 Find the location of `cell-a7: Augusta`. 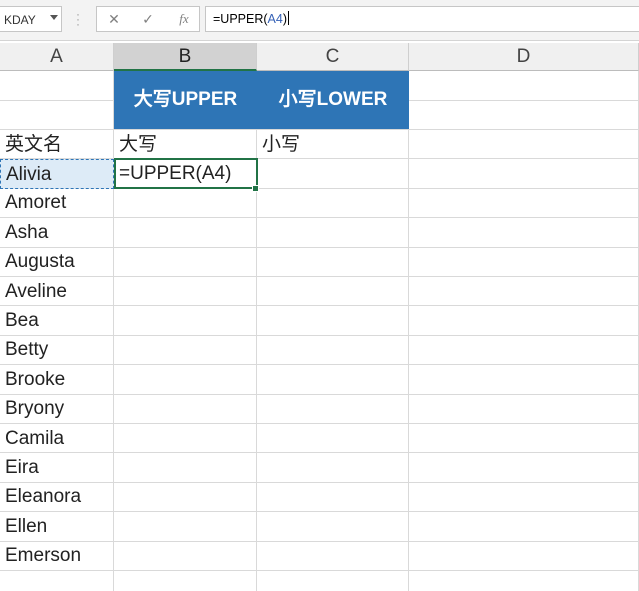

cell-a7: Augusta is located at coordinates (56, 261).